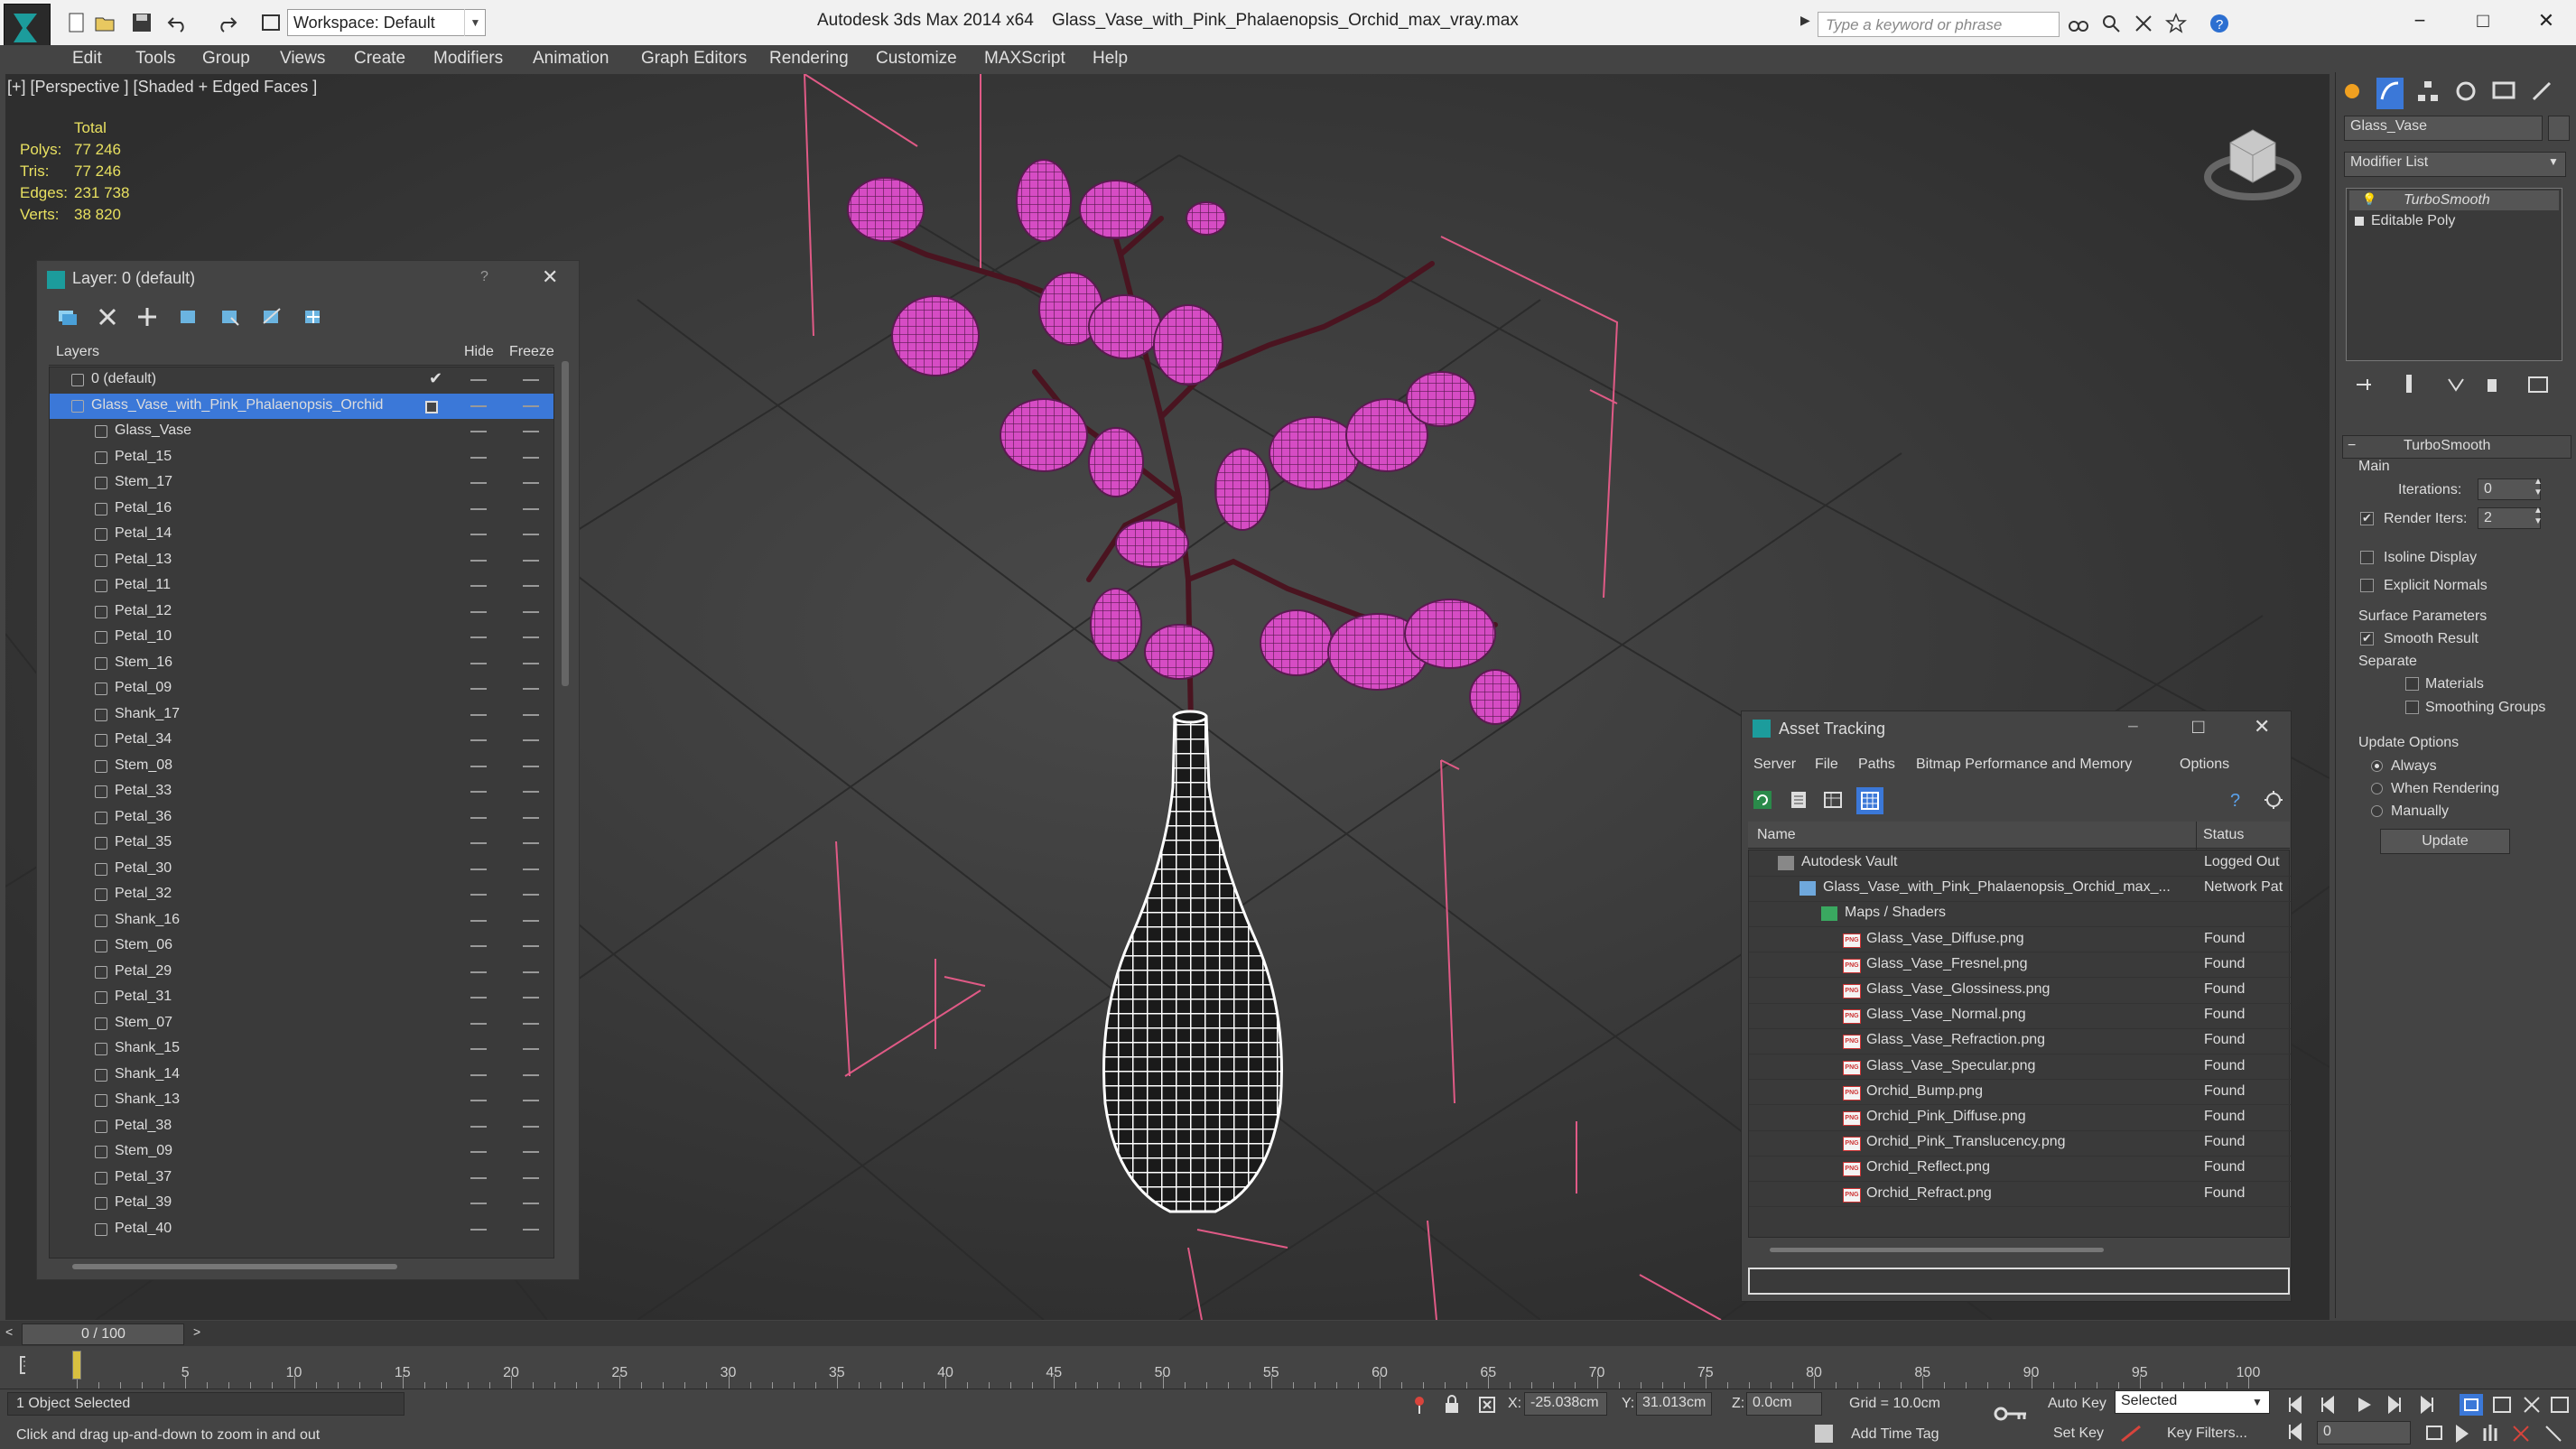 Image resolution: width=2576 pixels, height=1449 pixels. I want to click on isoline-display-checkbox, so click(2367, 557).